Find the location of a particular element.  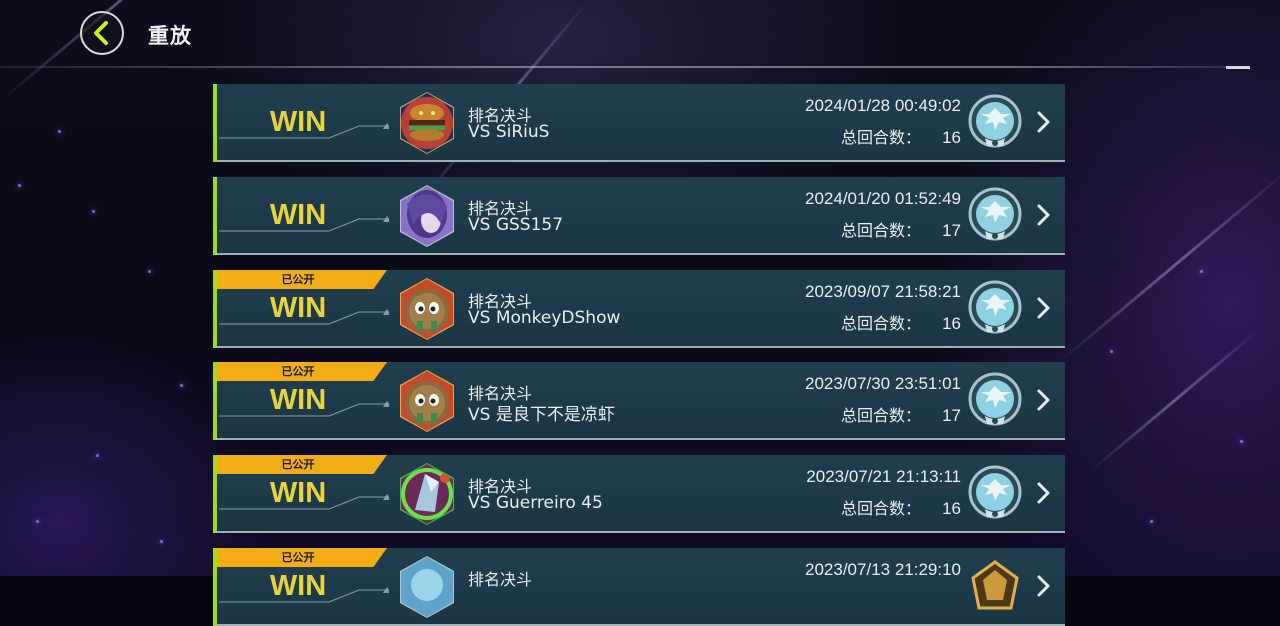

duel-datetime: 2023/09/07 21:58:21 is located at coordinates (883, 291).